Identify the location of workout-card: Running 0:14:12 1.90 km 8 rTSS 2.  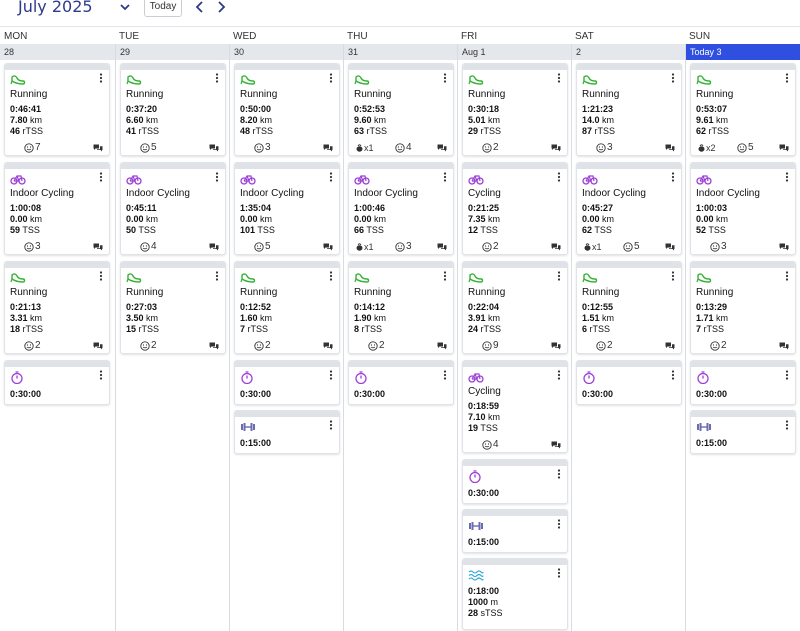
(401, 307).